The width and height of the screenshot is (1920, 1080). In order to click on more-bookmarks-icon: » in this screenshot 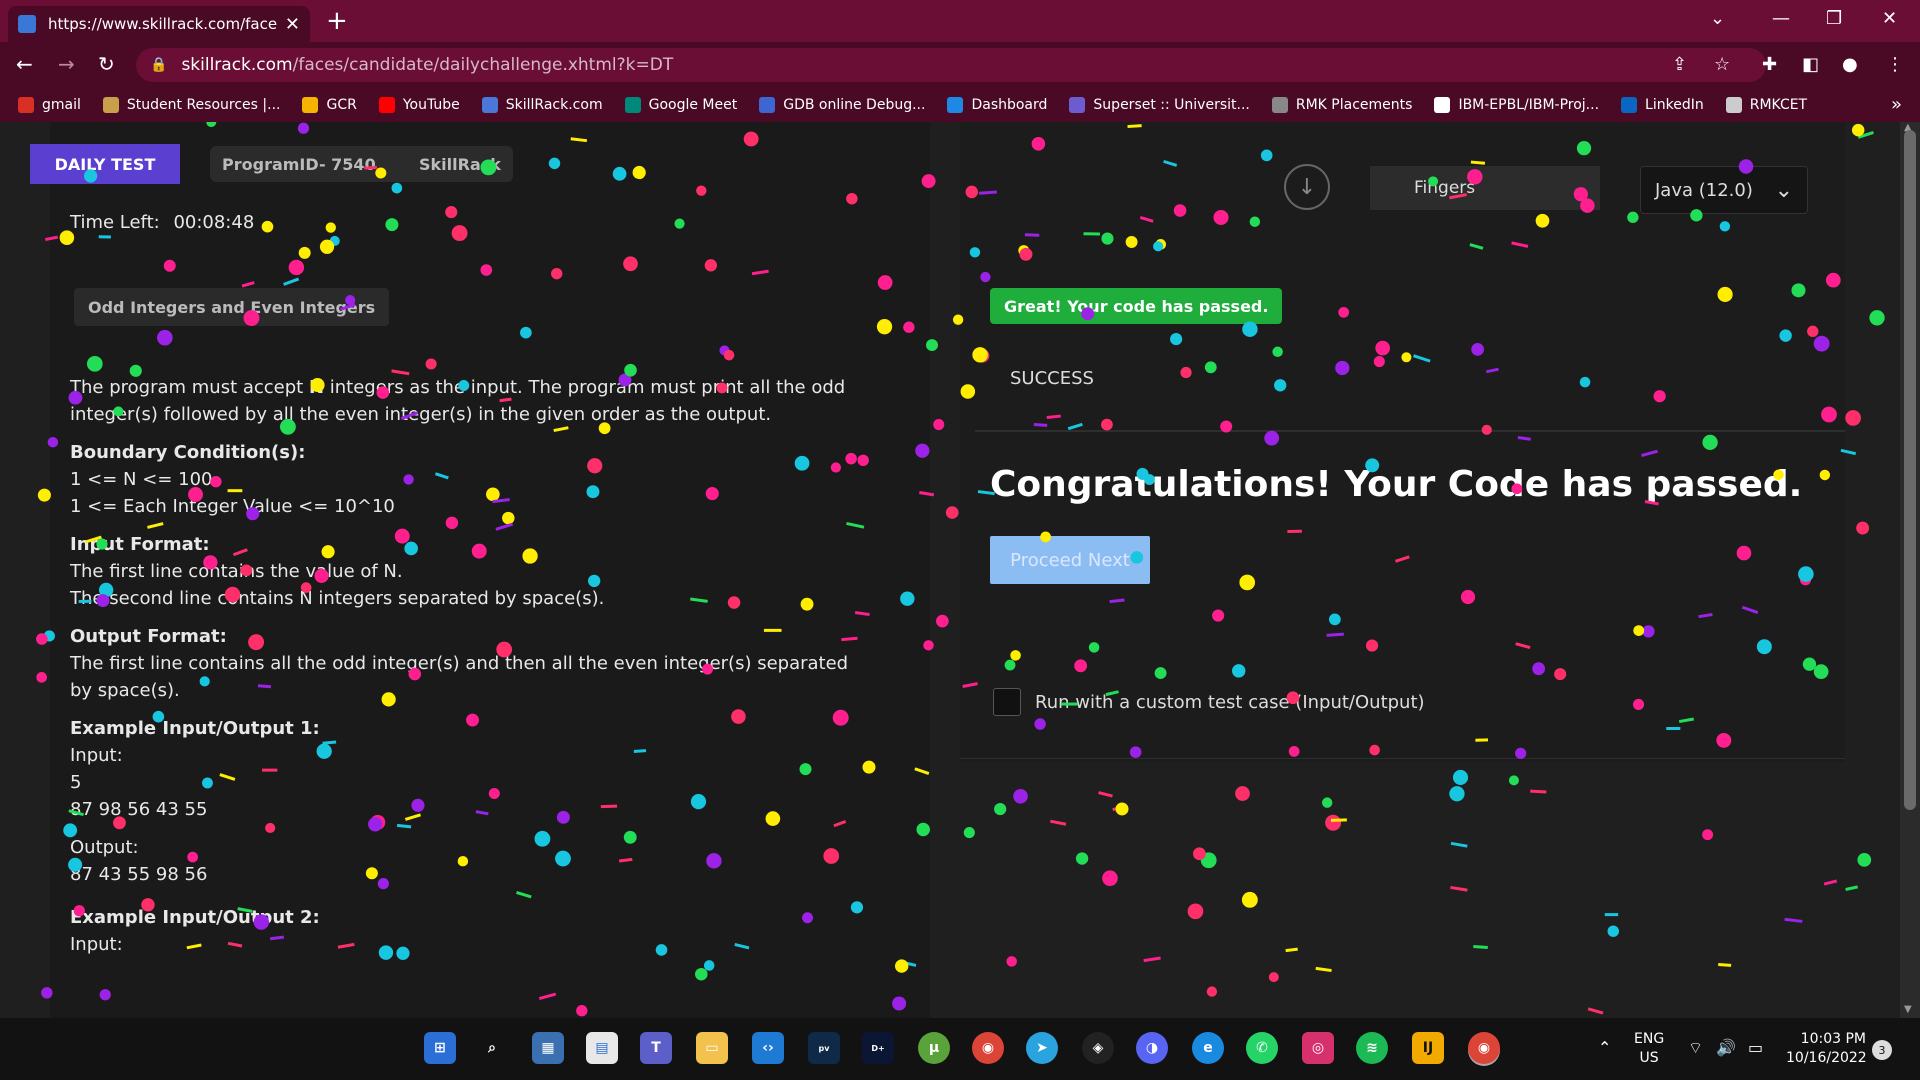, I will do `click(1896, 104)`.